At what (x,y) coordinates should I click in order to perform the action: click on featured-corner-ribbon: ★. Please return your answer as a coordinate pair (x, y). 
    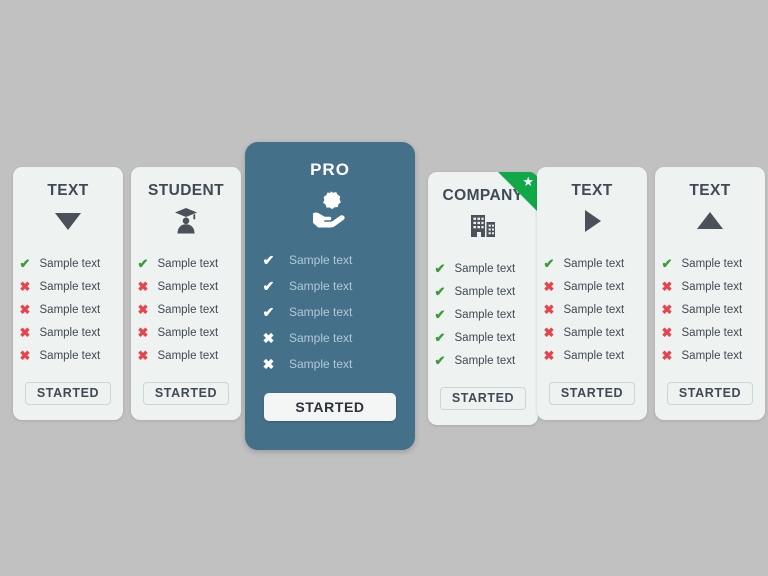
    Looking at the image, I should click on (518, 192).